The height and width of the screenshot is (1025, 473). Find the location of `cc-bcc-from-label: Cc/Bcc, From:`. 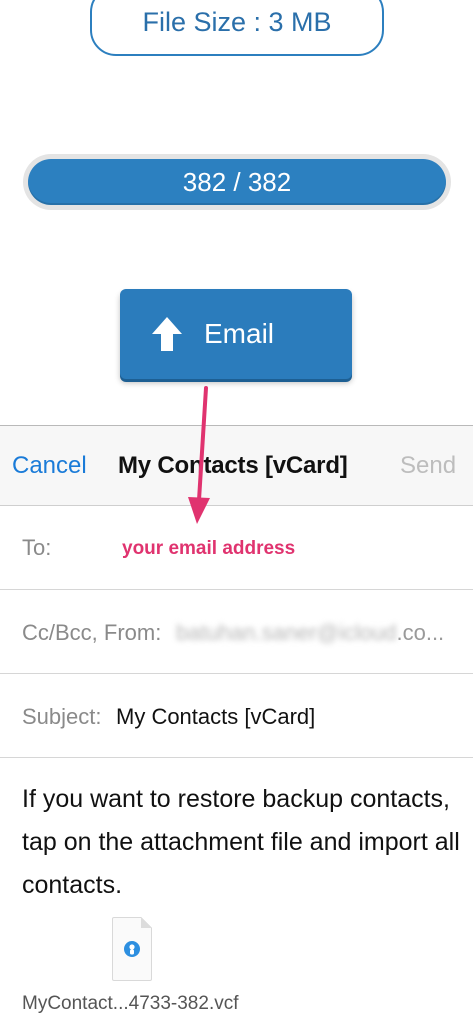

cc-bcc-from-label: Cc/Bcc, From: is located at coordinates (92, 632).